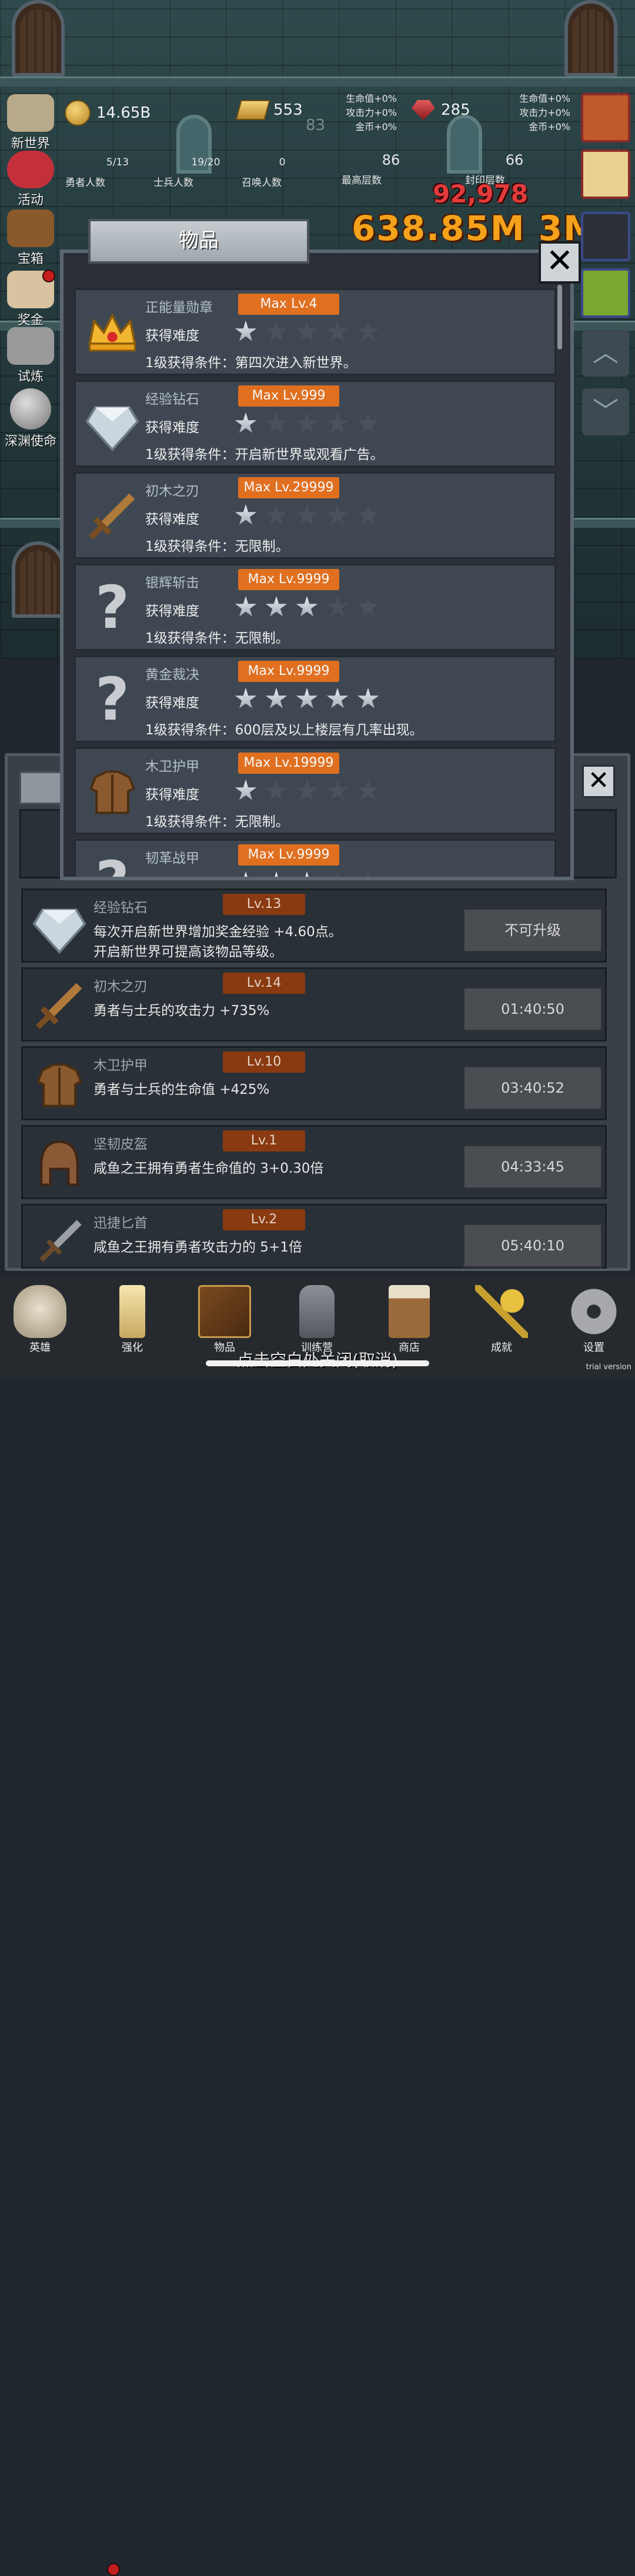 Image resolution: width=635 pixels, height=2576 pixels. I want to click on menu-trial: 试炼, so click(30, 356).